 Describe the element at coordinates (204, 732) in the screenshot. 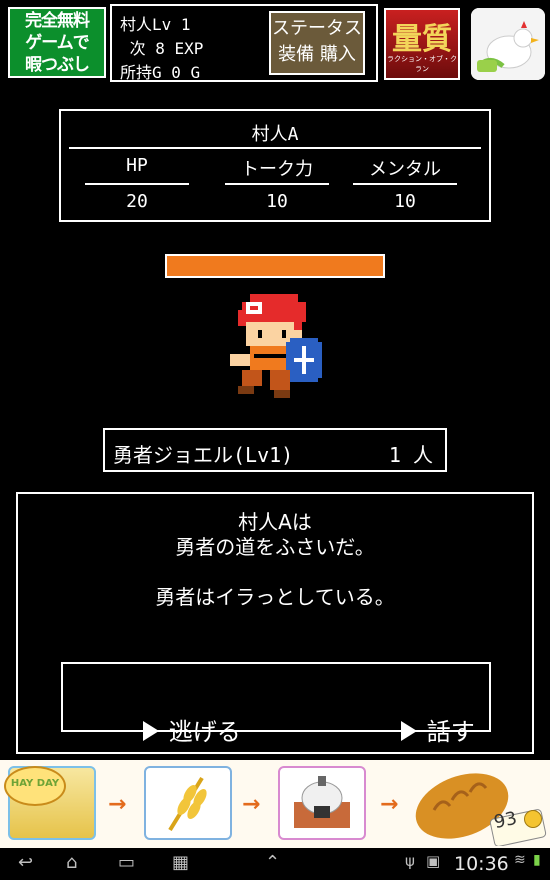

I see `flee-label: 逃げる` at that location.